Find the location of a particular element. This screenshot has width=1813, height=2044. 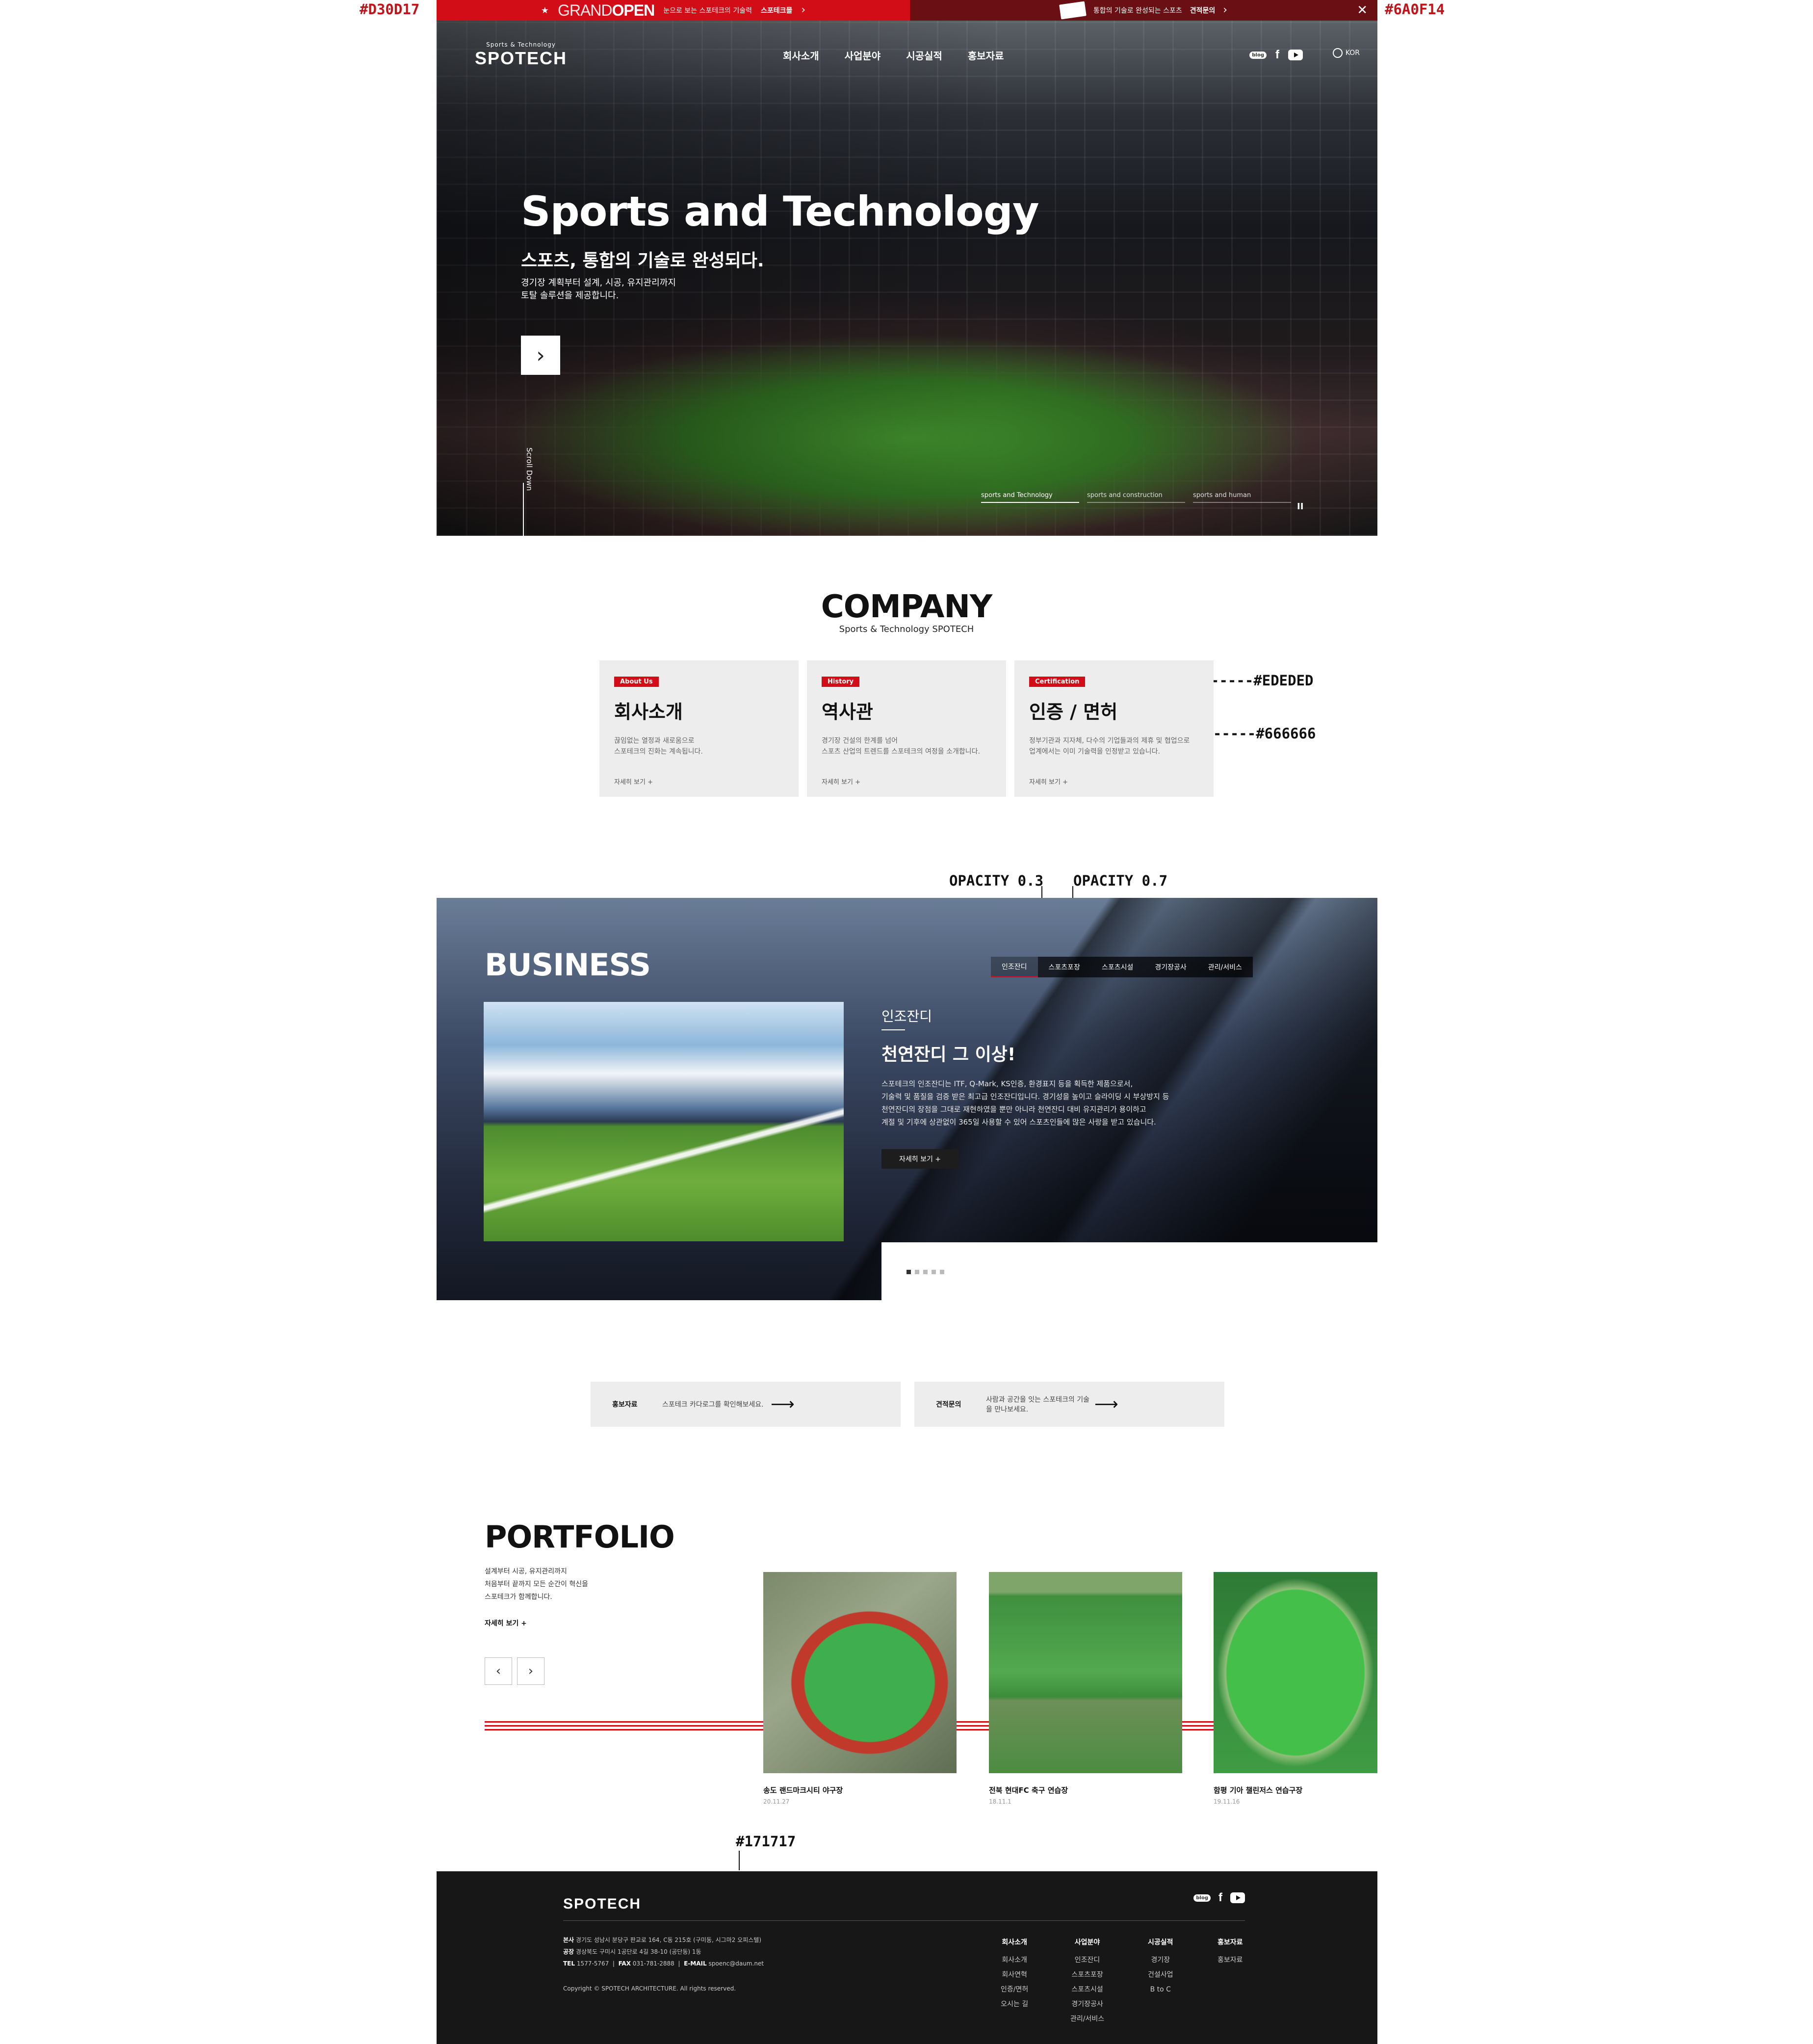

promo-banner-right: 통합의 기술로 완성되는 스포츠 견적문의 › ✕ is located at coordinates (1143, 10).